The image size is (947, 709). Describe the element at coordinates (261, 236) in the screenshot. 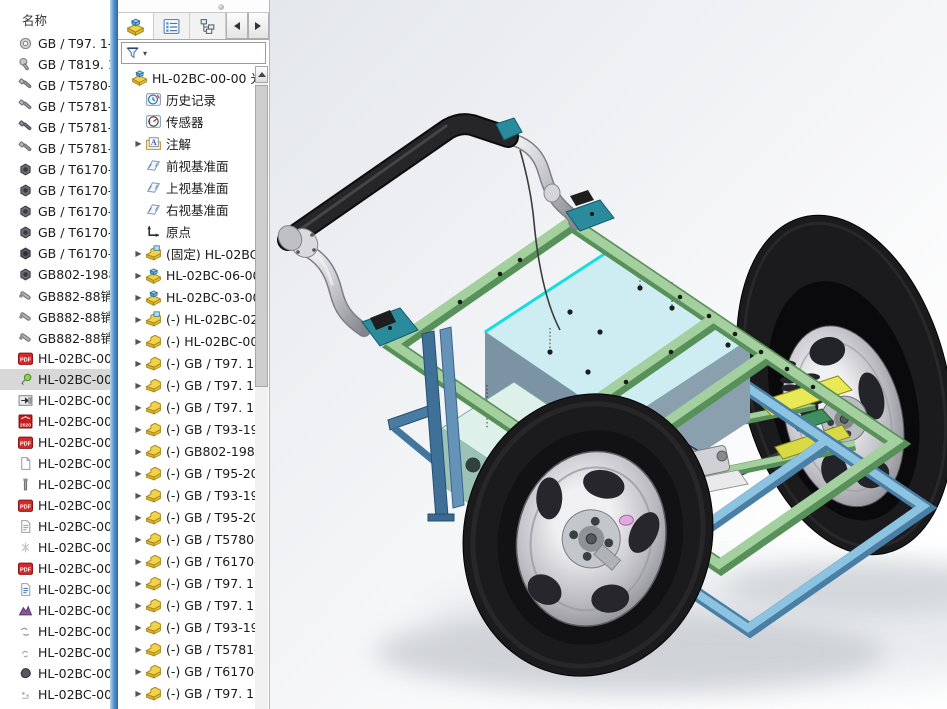

I see `scrollbar-thumb` at that location.